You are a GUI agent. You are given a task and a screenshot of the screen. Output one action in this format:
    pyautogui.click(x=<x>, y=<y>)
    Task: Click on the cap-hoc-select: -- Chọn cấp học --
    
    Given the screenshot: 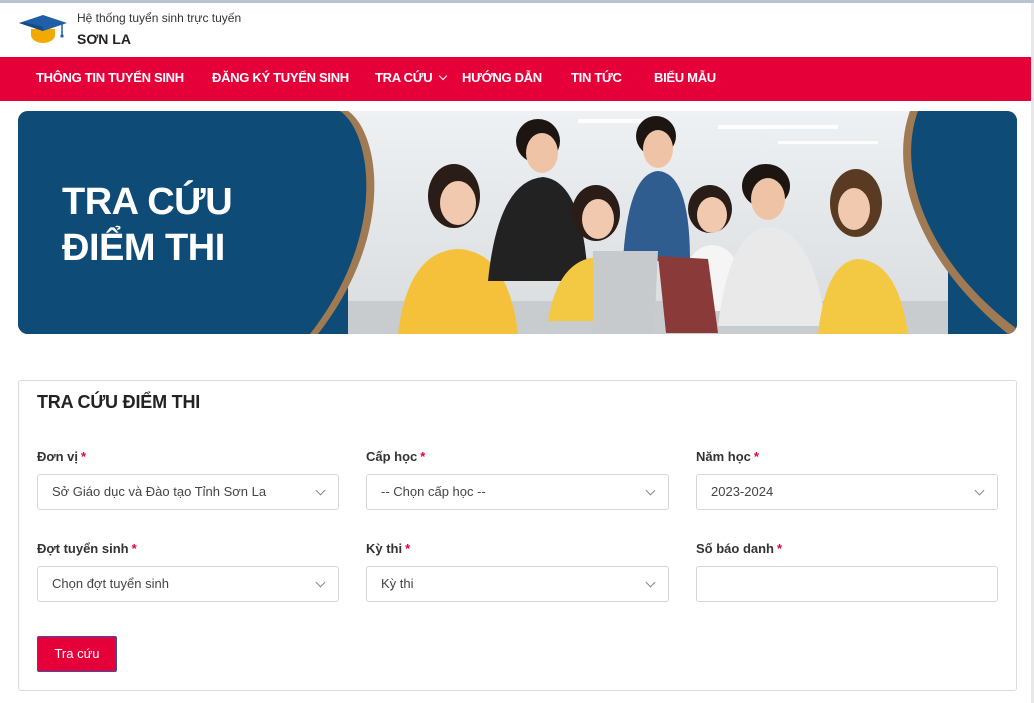 What is the action you would take?
    pyautogui.click(x=517, y=492)
    